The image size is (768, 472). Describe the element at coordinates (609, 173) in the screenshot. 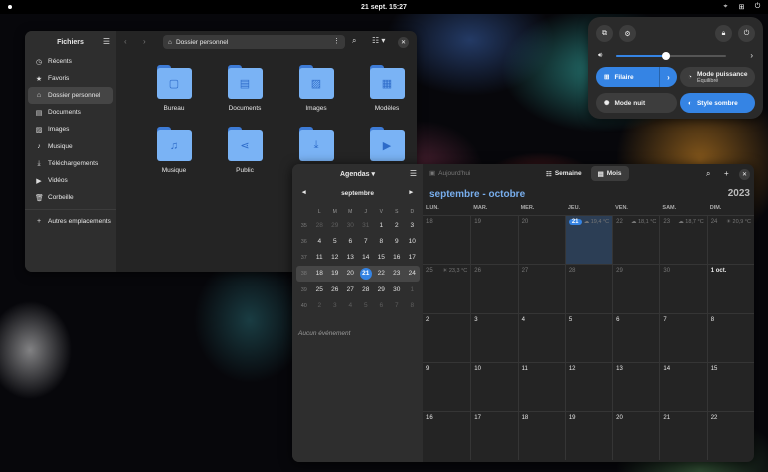

I see `month-view-button: ▤ Mois` at that location.